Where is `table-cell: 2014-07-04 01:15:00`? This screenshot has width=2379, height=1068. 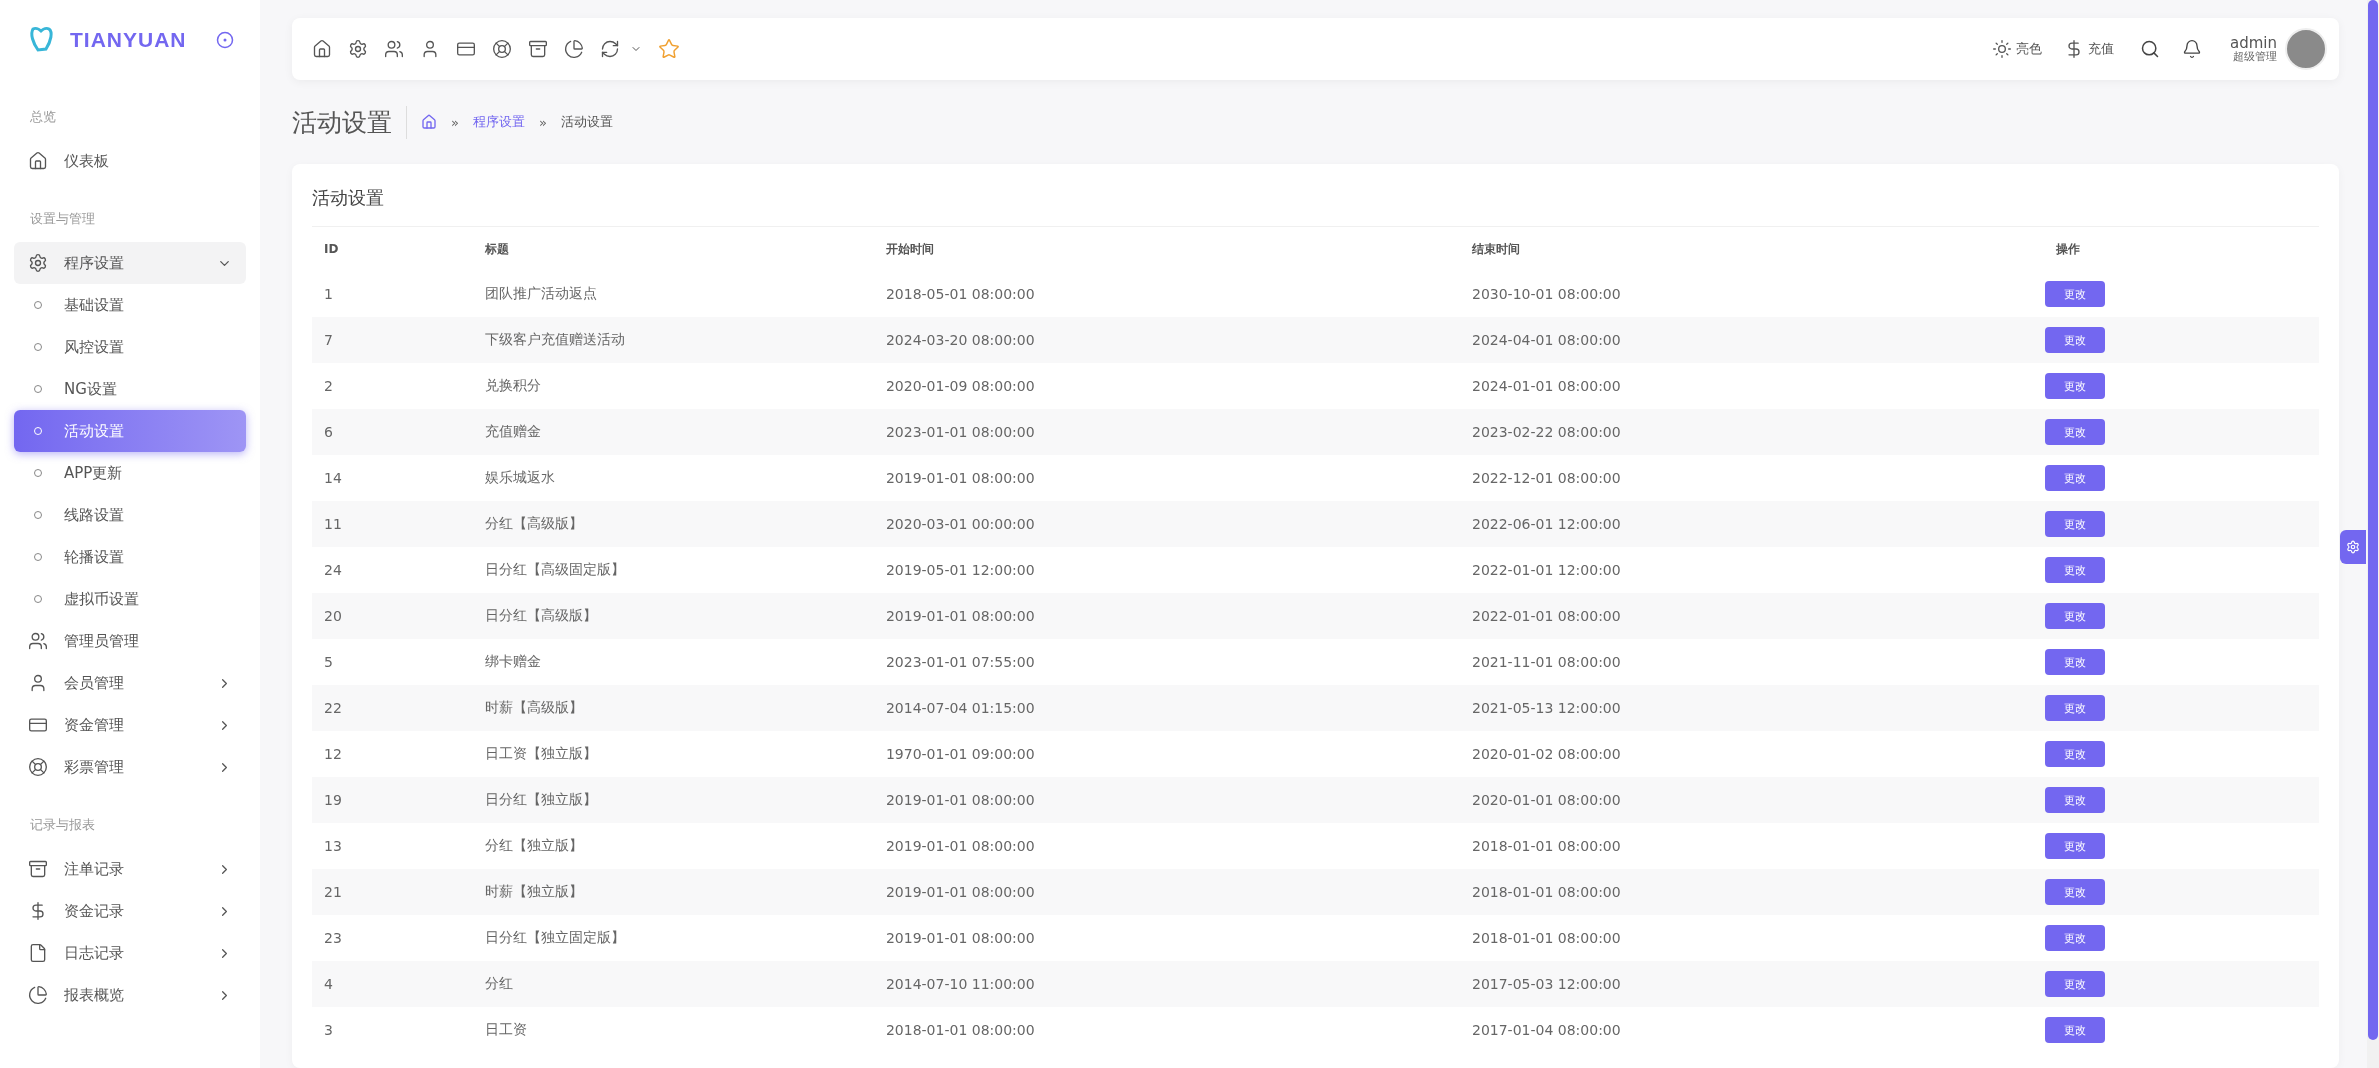 table-cell: 2014-07-04 01:15:00 is located at coordinates (1166, 708).